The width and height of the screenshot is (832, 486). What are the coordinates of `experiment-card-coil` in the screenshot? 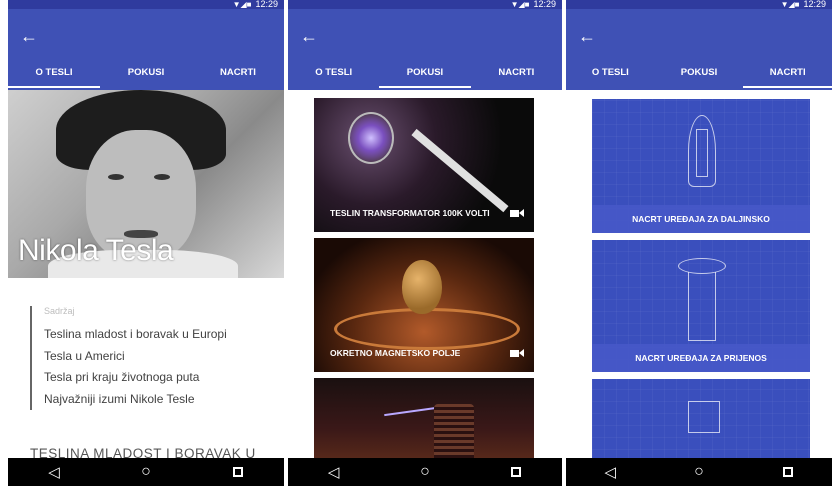 It's located at (424, 420).